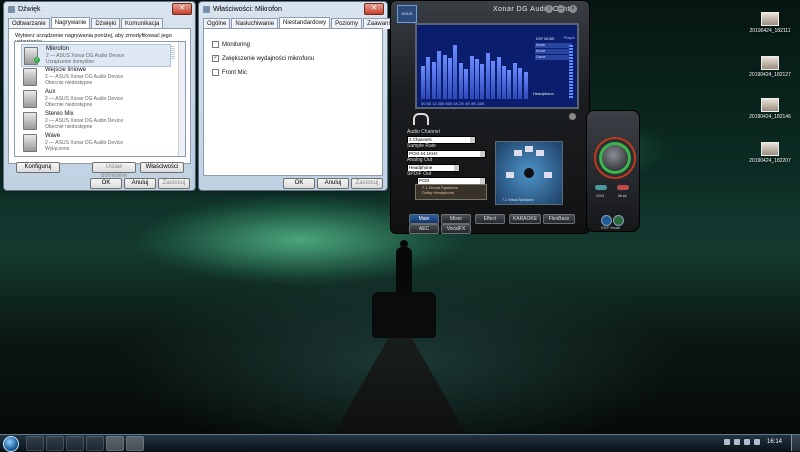  What do you see at coordinates (742, 442) in the screenshot?
I see `system-tray` at bounding box center [742, 442].